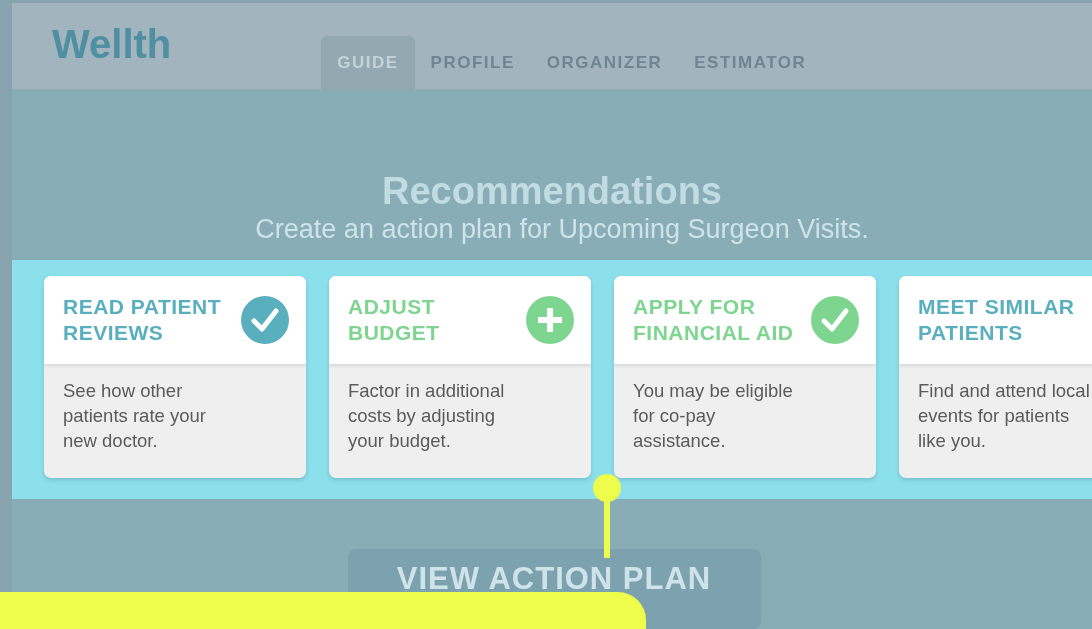 The height and width of the screenshot is (629, 1092). I want to click on recommendation-card: MEET SIMILAR PATIENTS Find and attend local events for patients like you., so click(995, 377).